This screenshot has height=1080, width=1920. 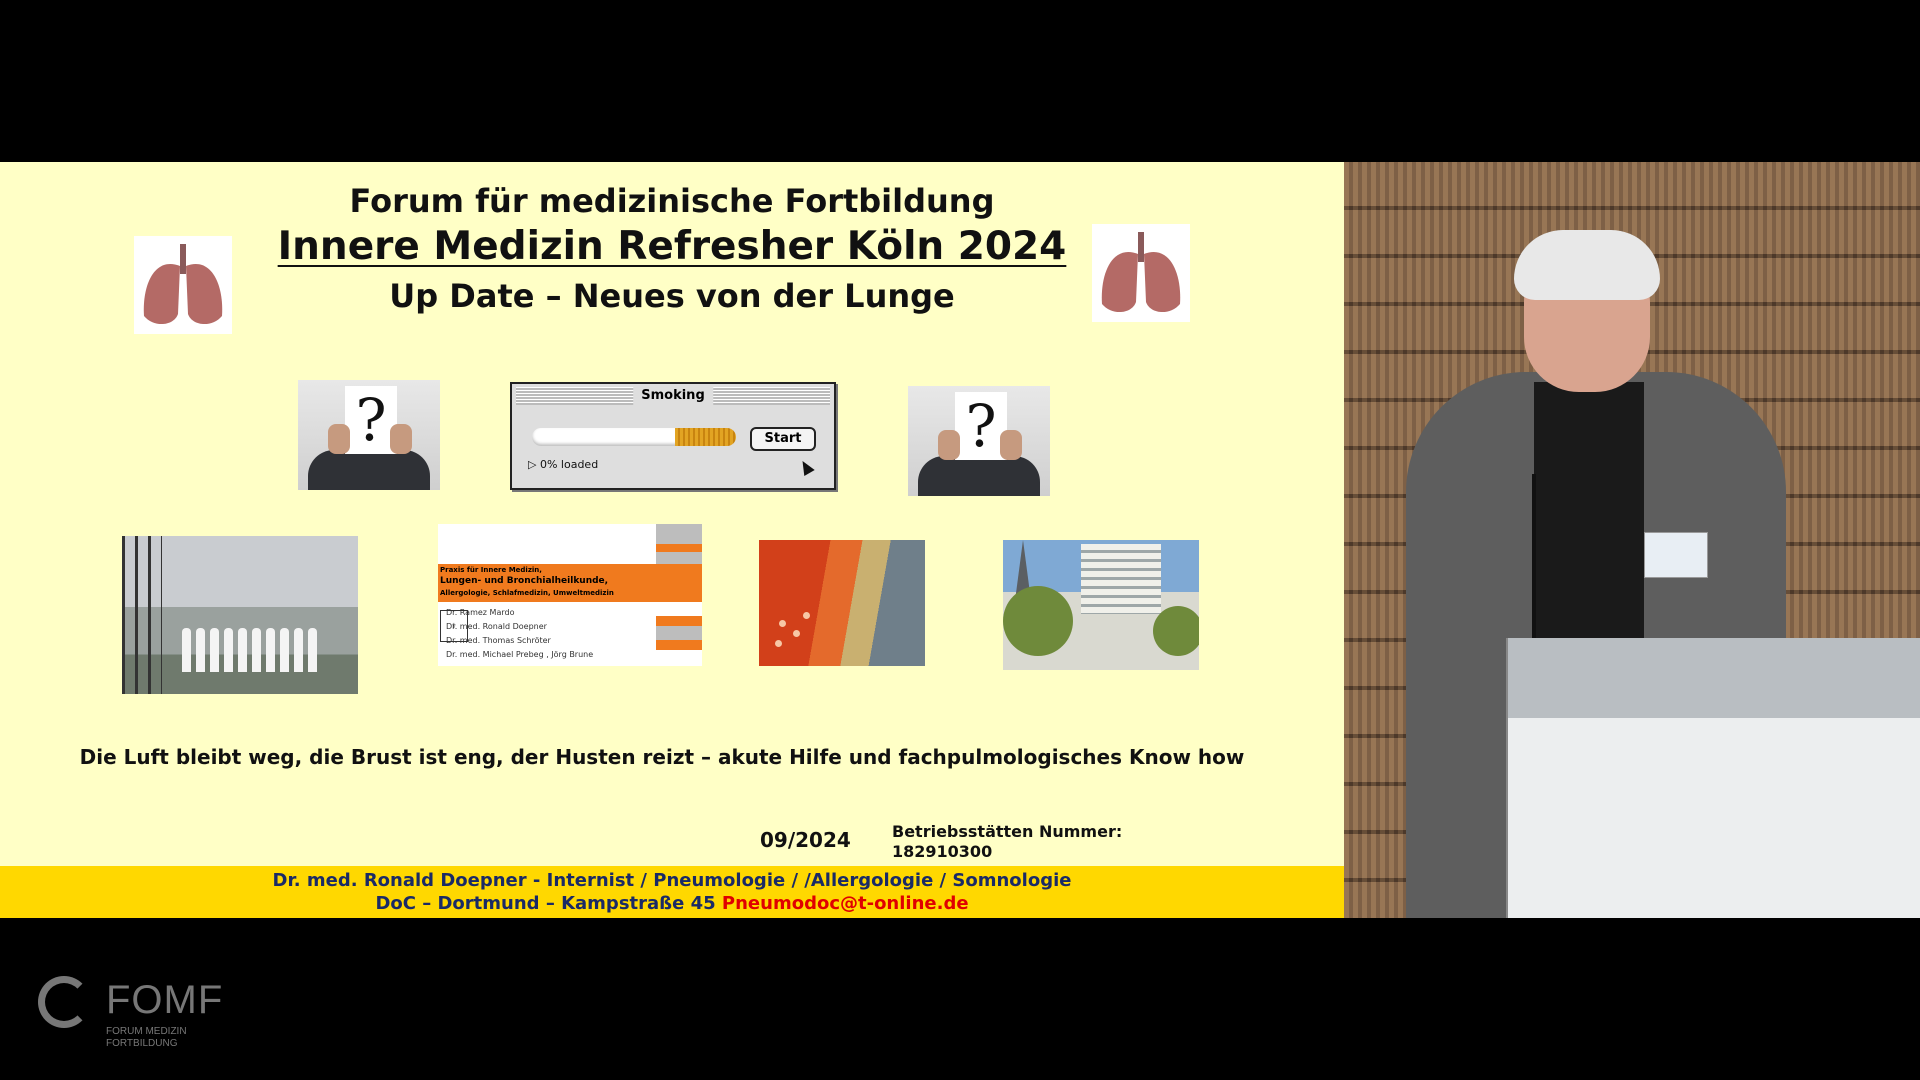 I want to click on mouse-cursor-icon, so click(x=806, y=467).